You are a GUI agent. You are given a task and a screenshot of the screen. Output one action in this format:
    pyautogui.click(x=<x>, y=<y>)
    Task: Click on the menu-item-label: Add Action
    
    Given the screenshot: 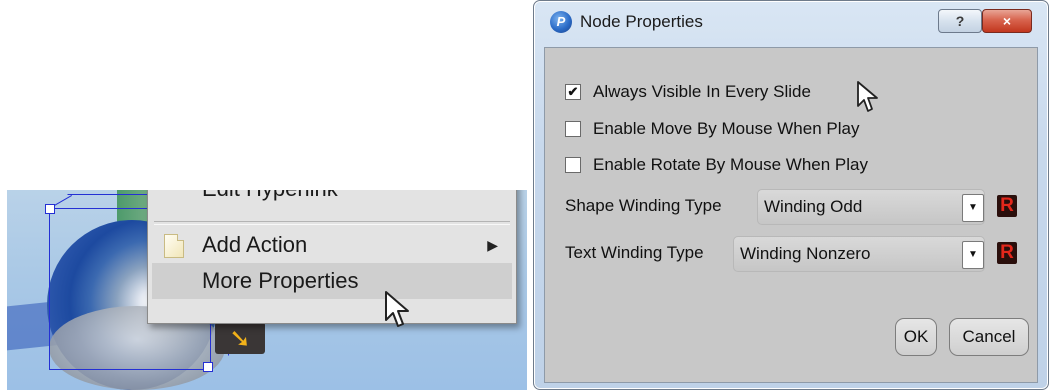 What is the action you would take?
    pyautogui.click(x=255, y=244)
    